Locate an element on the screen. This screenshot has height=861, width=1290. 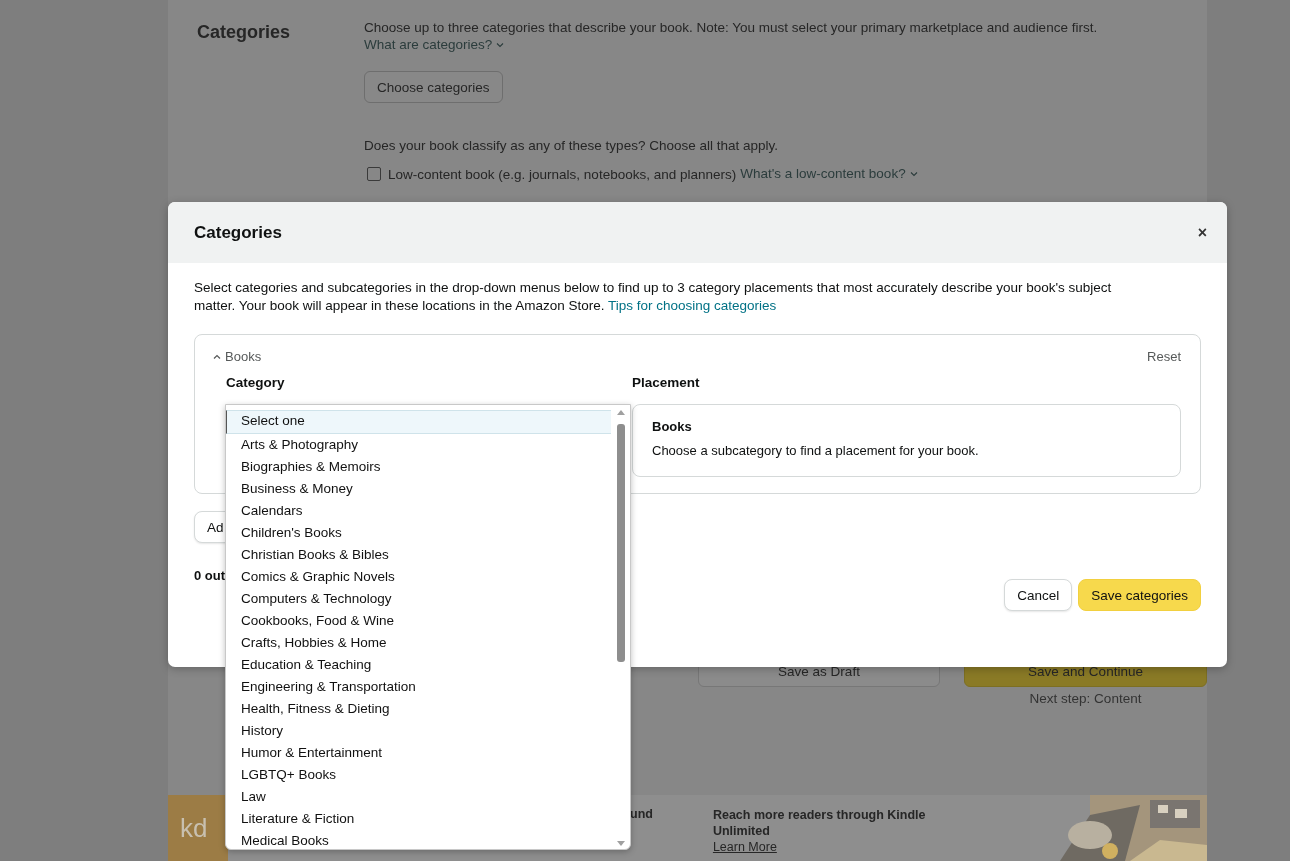
dropdown-option: Medical Books is located at coordinates (420, 841).